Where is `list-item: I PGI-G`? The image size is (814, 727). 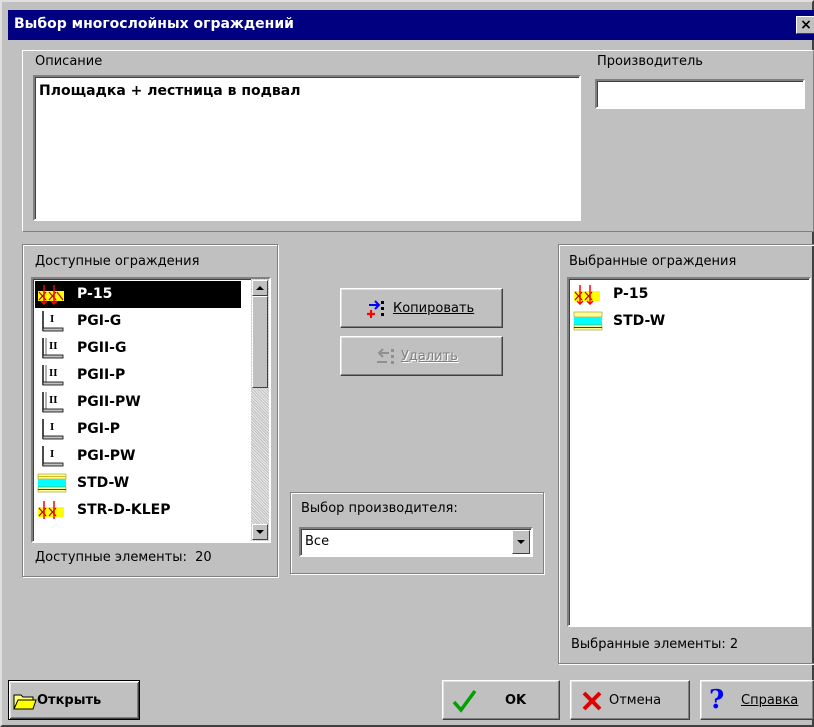
list-item: I PGI-G is located at coordinates (138, 321).